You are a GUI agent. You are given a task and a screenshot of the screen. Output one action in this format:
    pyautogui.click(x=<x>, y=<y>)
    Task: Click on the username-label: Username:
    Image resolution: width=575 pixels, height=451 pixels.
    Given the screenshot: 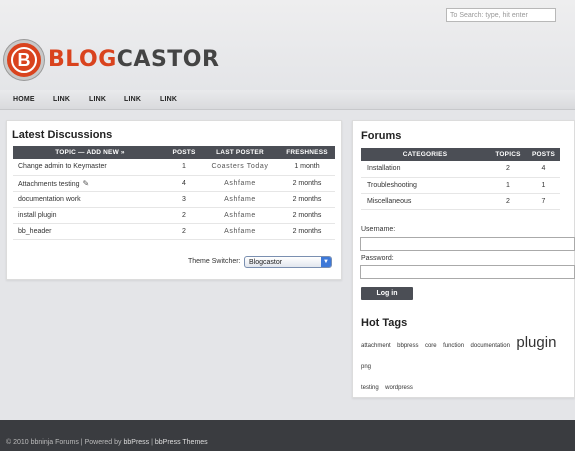 What is the action you would take?
    pyautogui.click(x=378, y=229)
    